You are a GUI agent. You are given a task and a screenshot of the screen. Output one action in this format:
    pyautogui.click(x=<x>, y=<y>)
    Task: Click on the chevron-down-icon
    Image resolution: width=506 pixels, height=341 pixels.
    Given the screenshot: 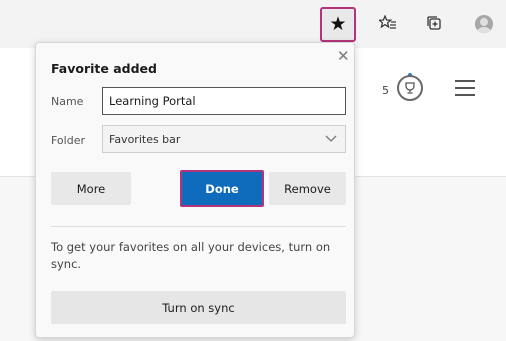 What is the action you would take?
    pyautogui.click(x=331, y=139)
    